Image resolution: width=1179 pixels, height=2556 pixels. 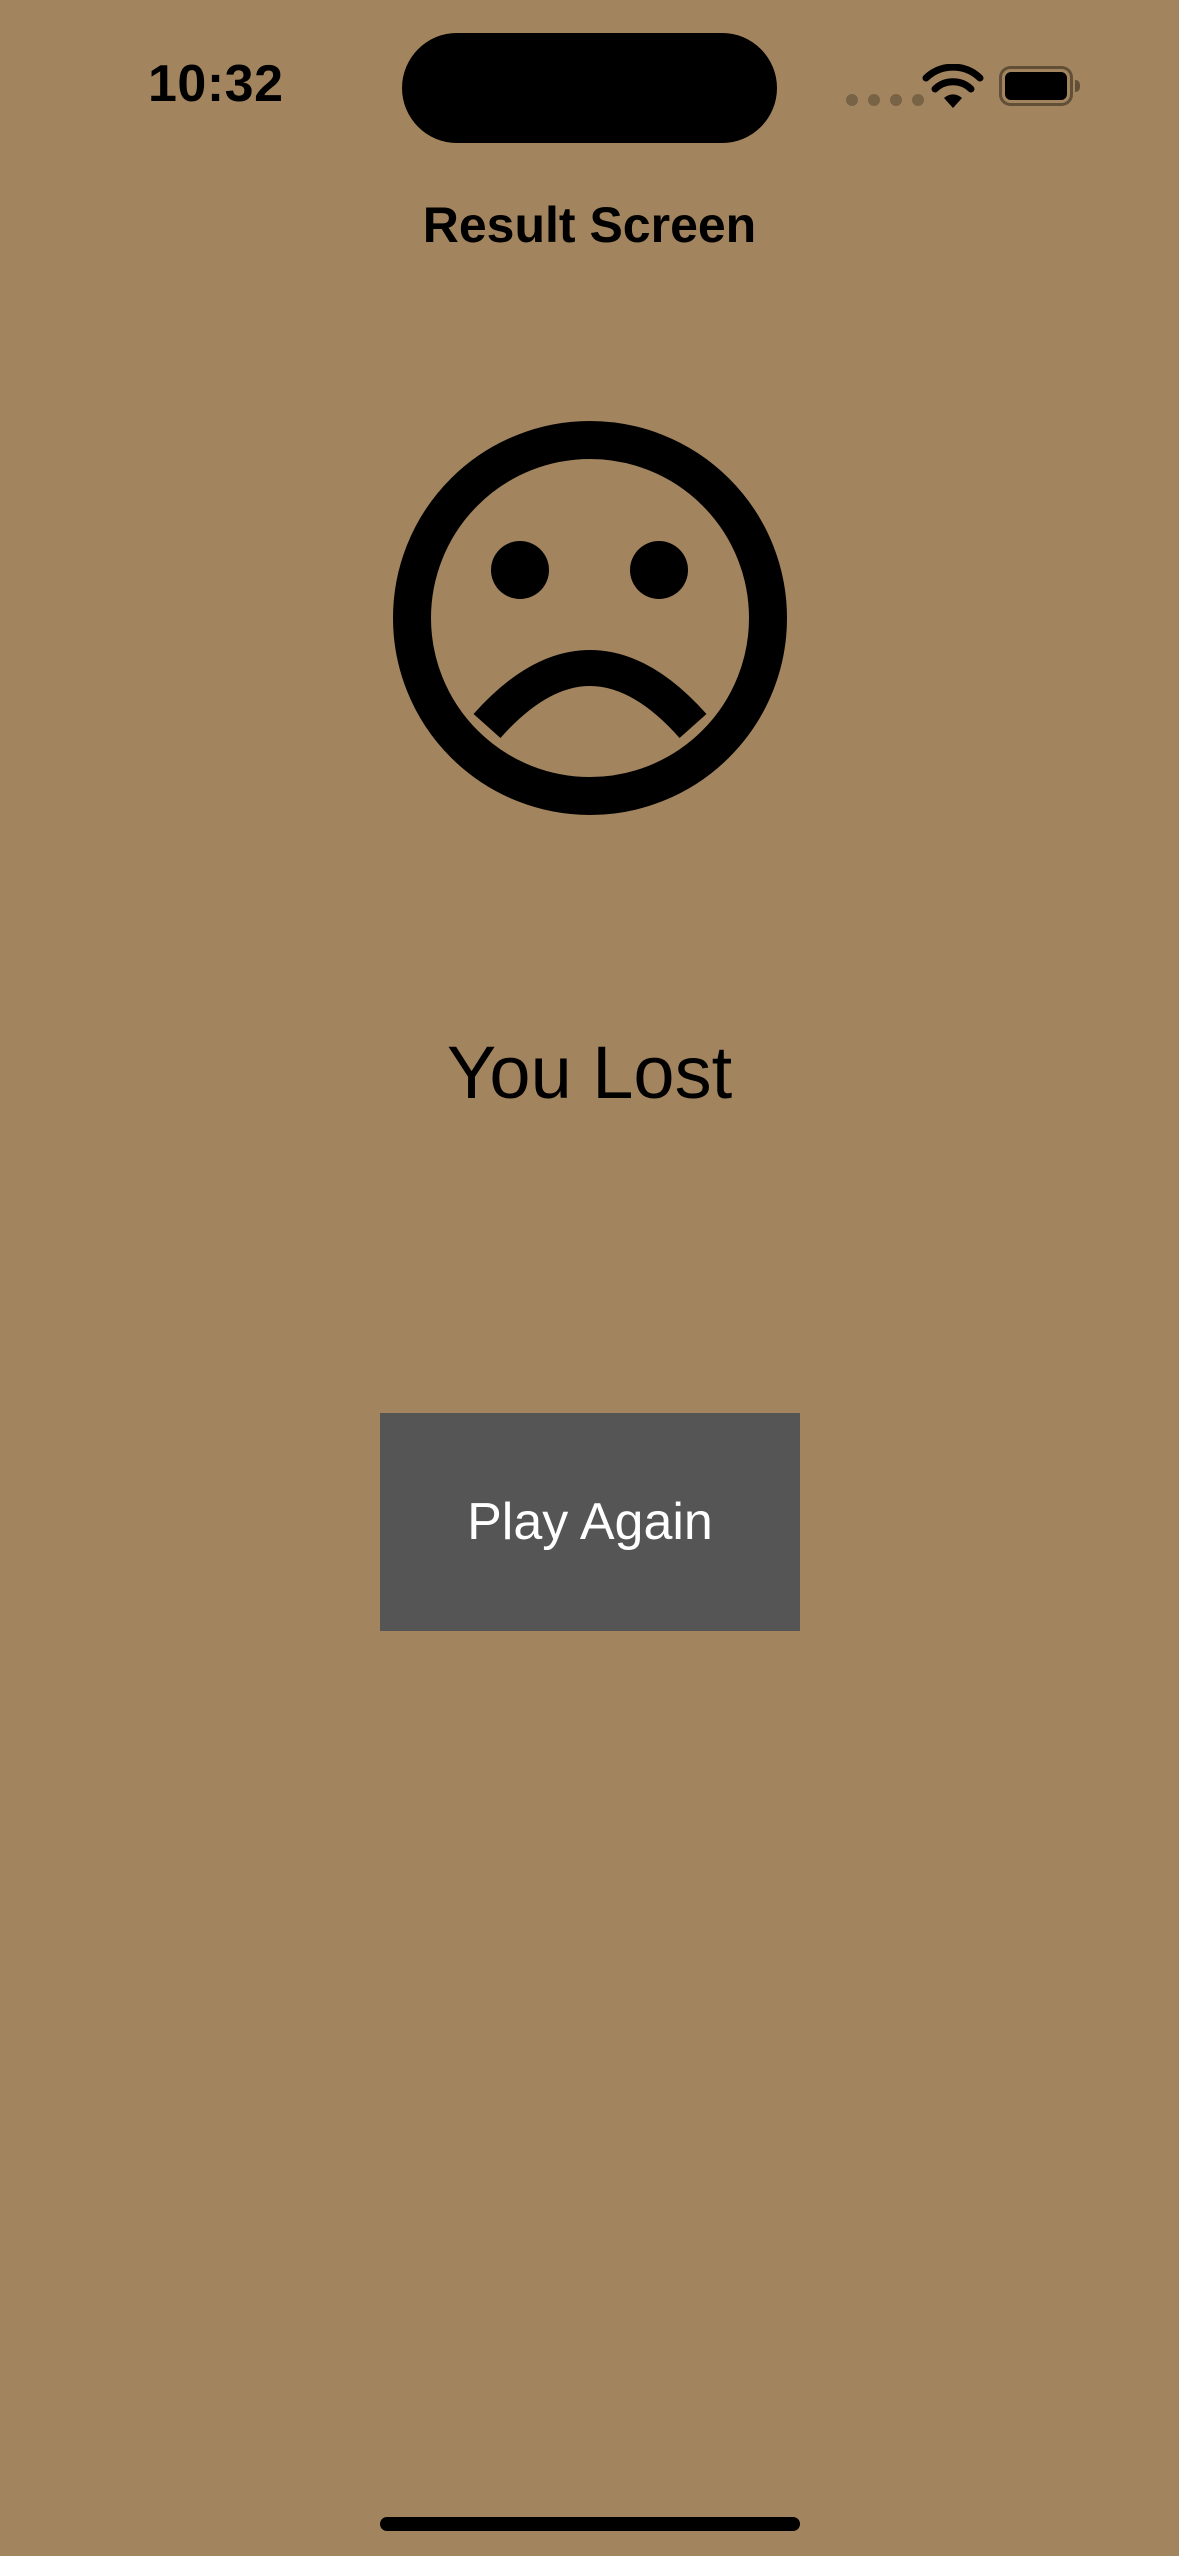 I want to click on wifi-icon, so click(x=953, y=86).